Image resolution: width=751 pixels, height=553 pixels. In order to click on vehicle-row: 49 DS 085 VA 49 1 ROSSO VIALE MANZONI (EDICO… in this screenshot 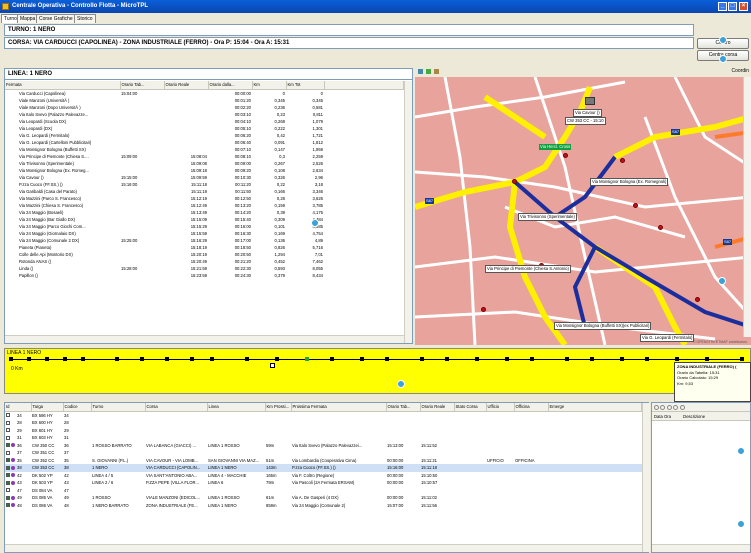, I will do `click(323, 498)`.